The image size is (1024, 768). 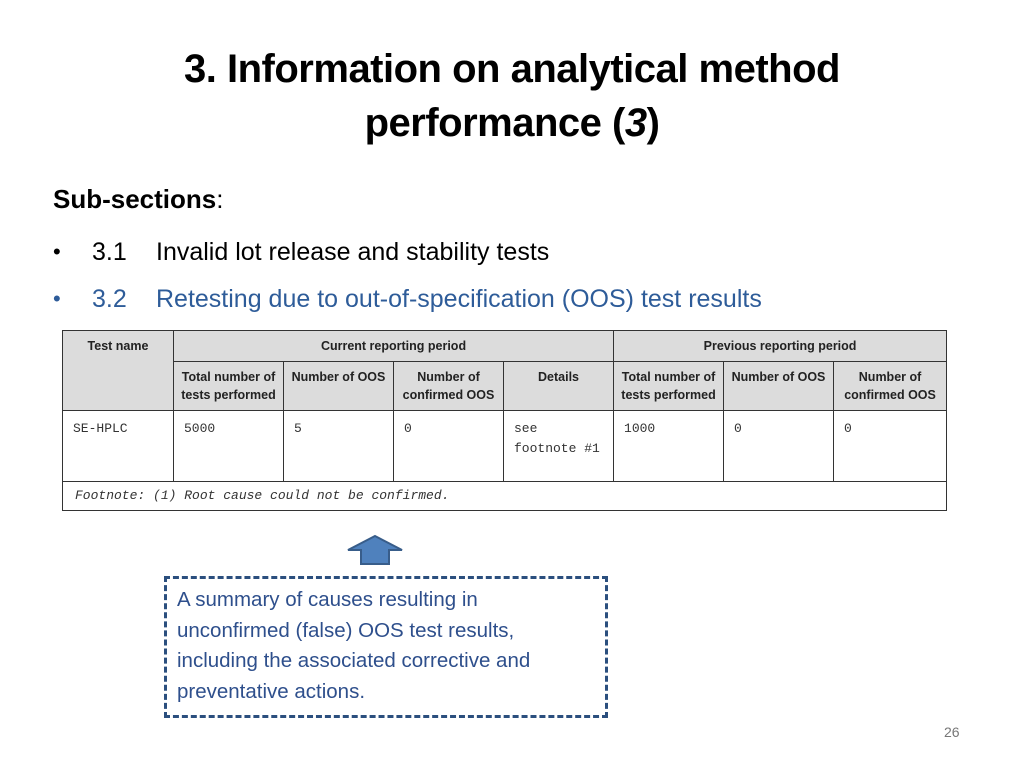 I want to click on subsections-colon: :, so click(x=220, y=199).